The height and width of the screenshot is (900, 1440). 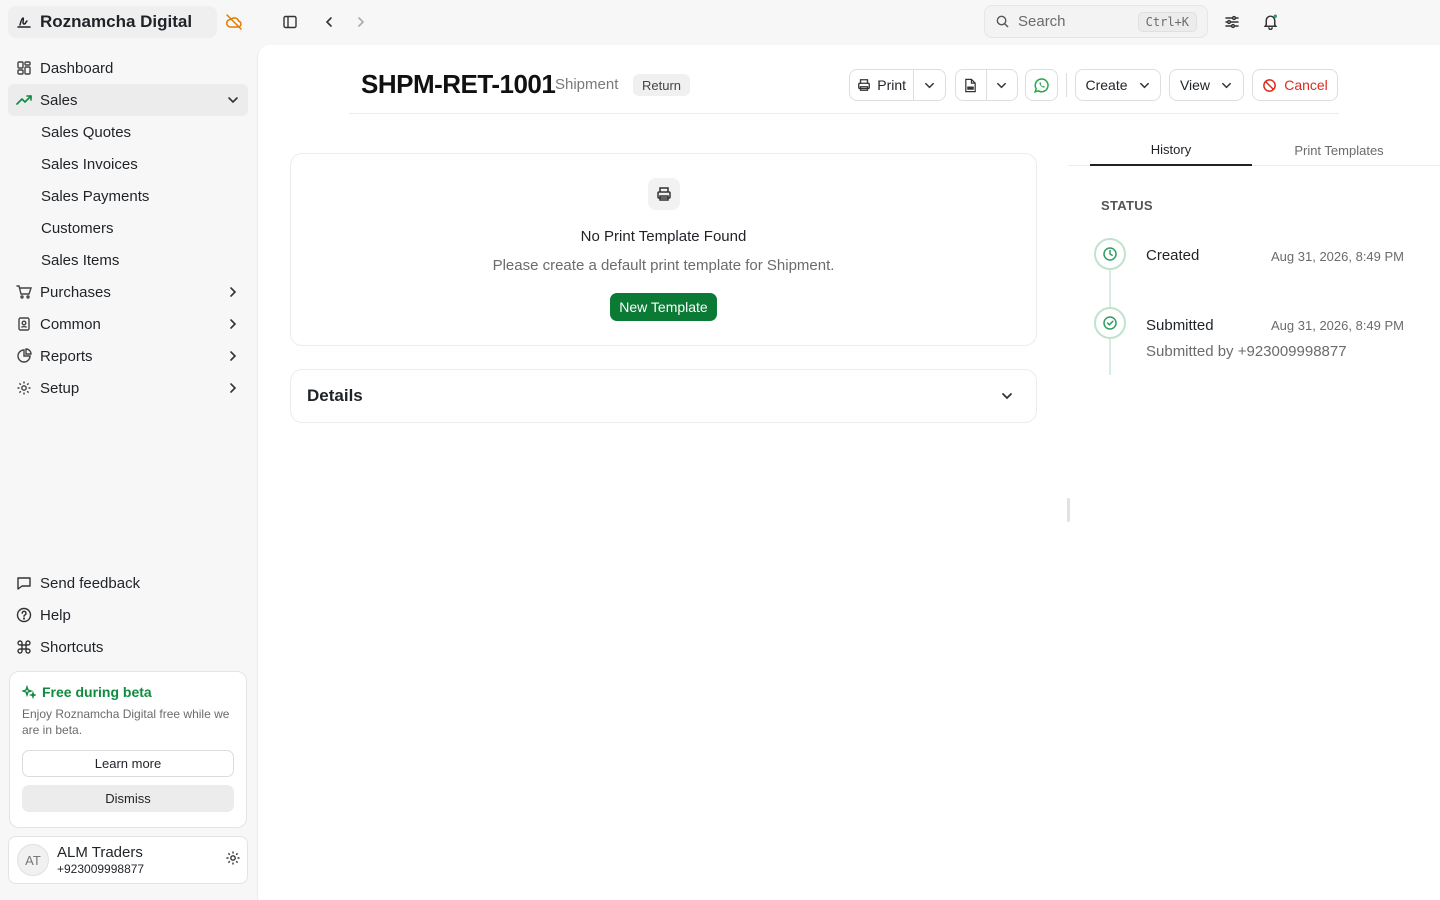 I want to click on cart-icon, so click(x=24, y=292).